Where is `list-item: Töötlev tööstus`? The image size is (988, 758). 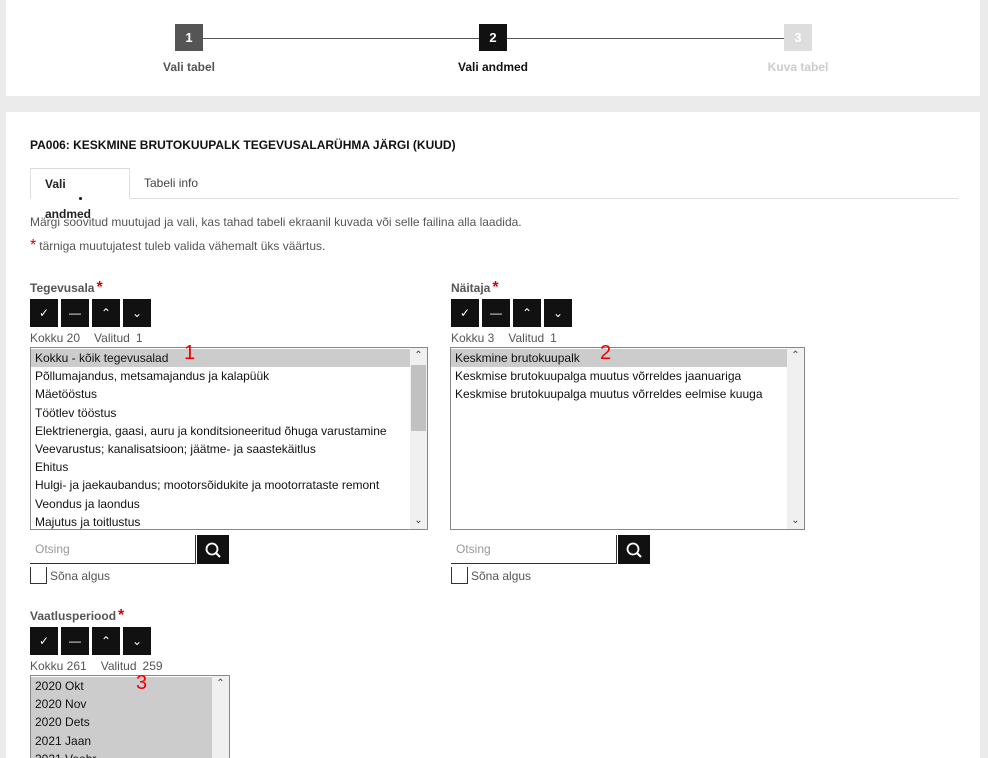 list-item: Töötlev tööstus is located at coordinates (221, 413).